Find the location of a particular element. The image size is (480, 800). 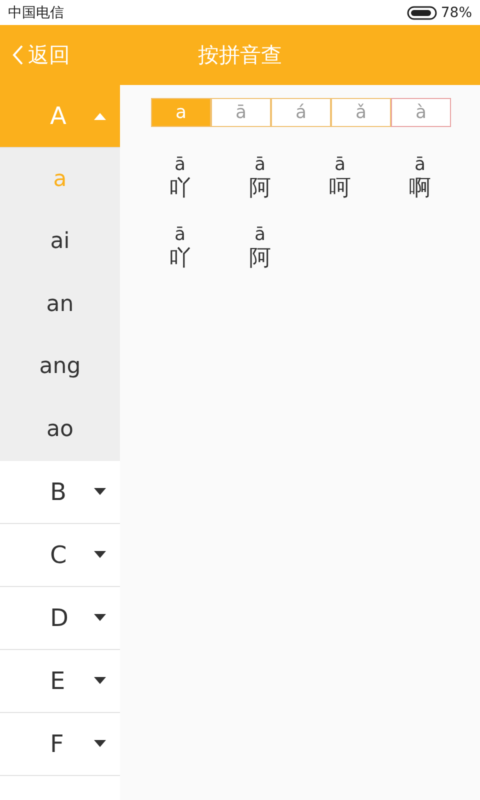

battery-level: 78% is located at coordinates (456, 12).